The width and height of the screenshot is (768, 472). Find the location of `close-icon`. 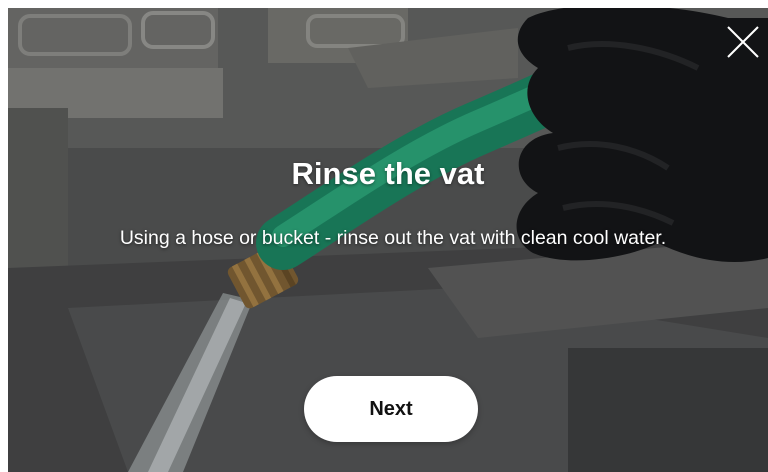

close-icon is located at coordinates (743, 42).